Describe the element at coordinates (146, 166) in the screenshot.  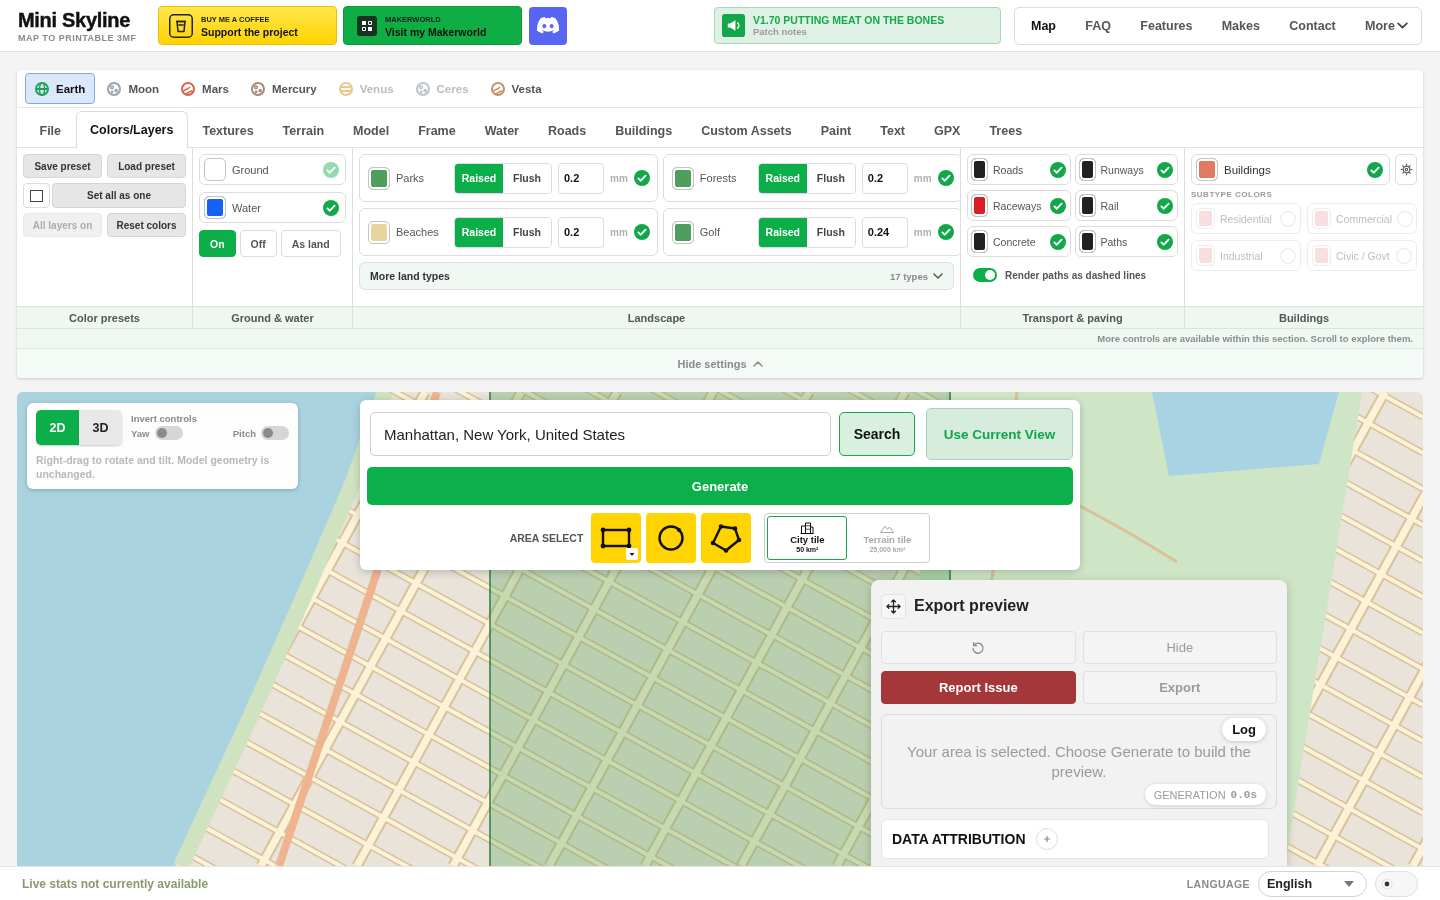
I see `preset-button: Load preset` at that location.